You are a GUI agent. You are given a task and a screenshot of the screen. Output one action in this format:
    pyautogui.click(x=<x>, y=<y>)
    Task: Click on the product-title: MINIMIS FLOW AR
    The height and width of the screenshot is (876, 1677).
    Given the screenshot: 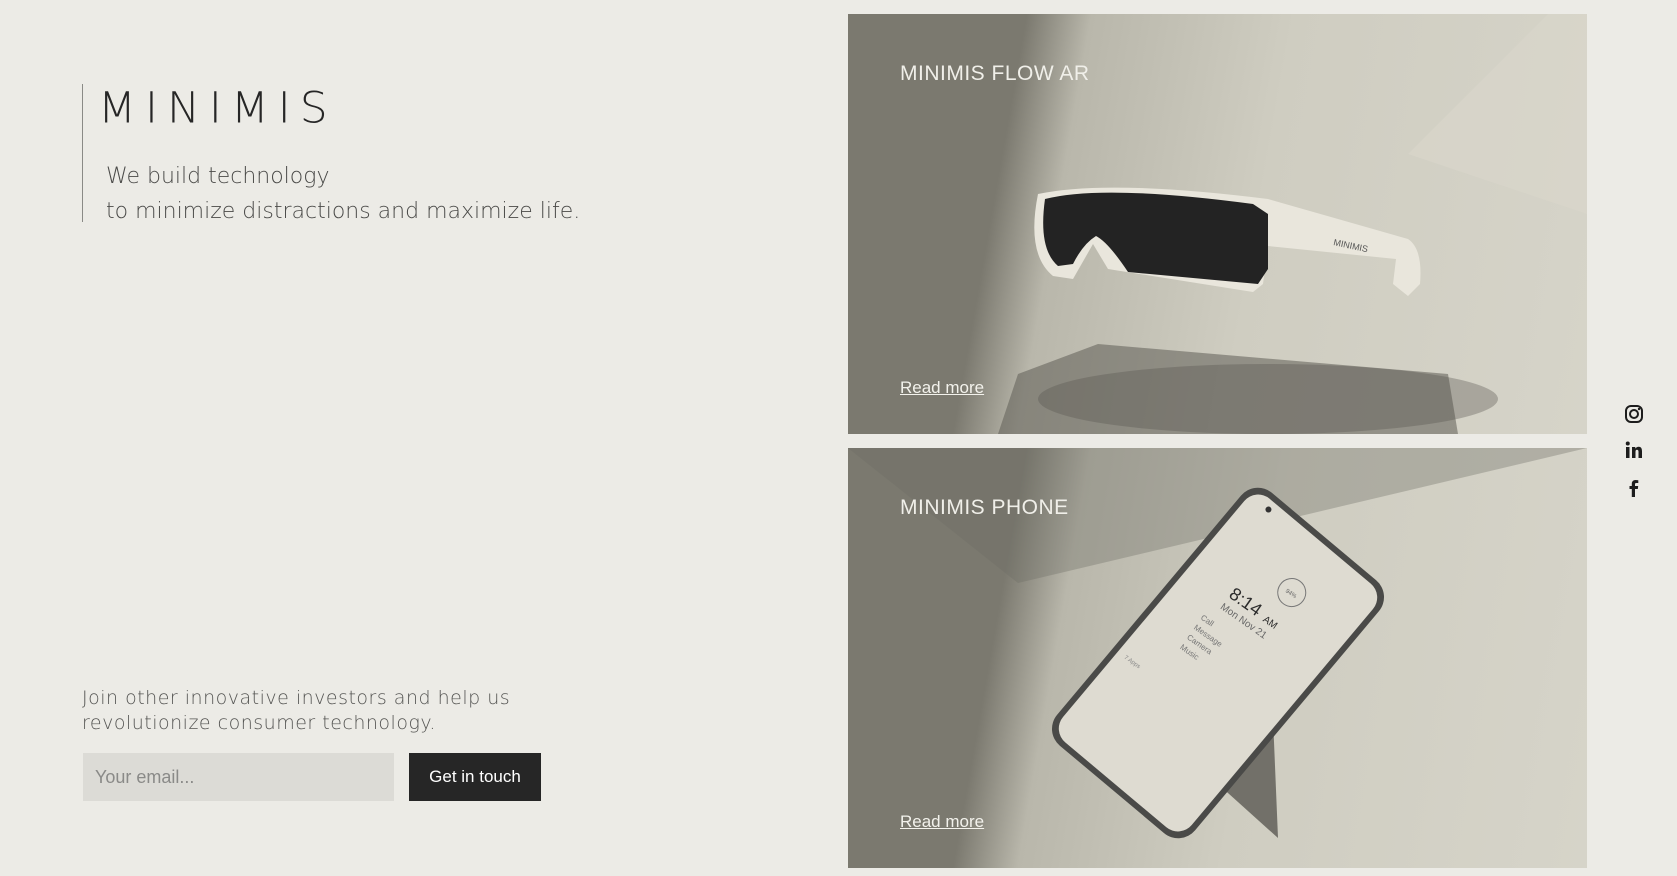 What is the action you would take?
    pyautogui.click(x=995, y=73)
    